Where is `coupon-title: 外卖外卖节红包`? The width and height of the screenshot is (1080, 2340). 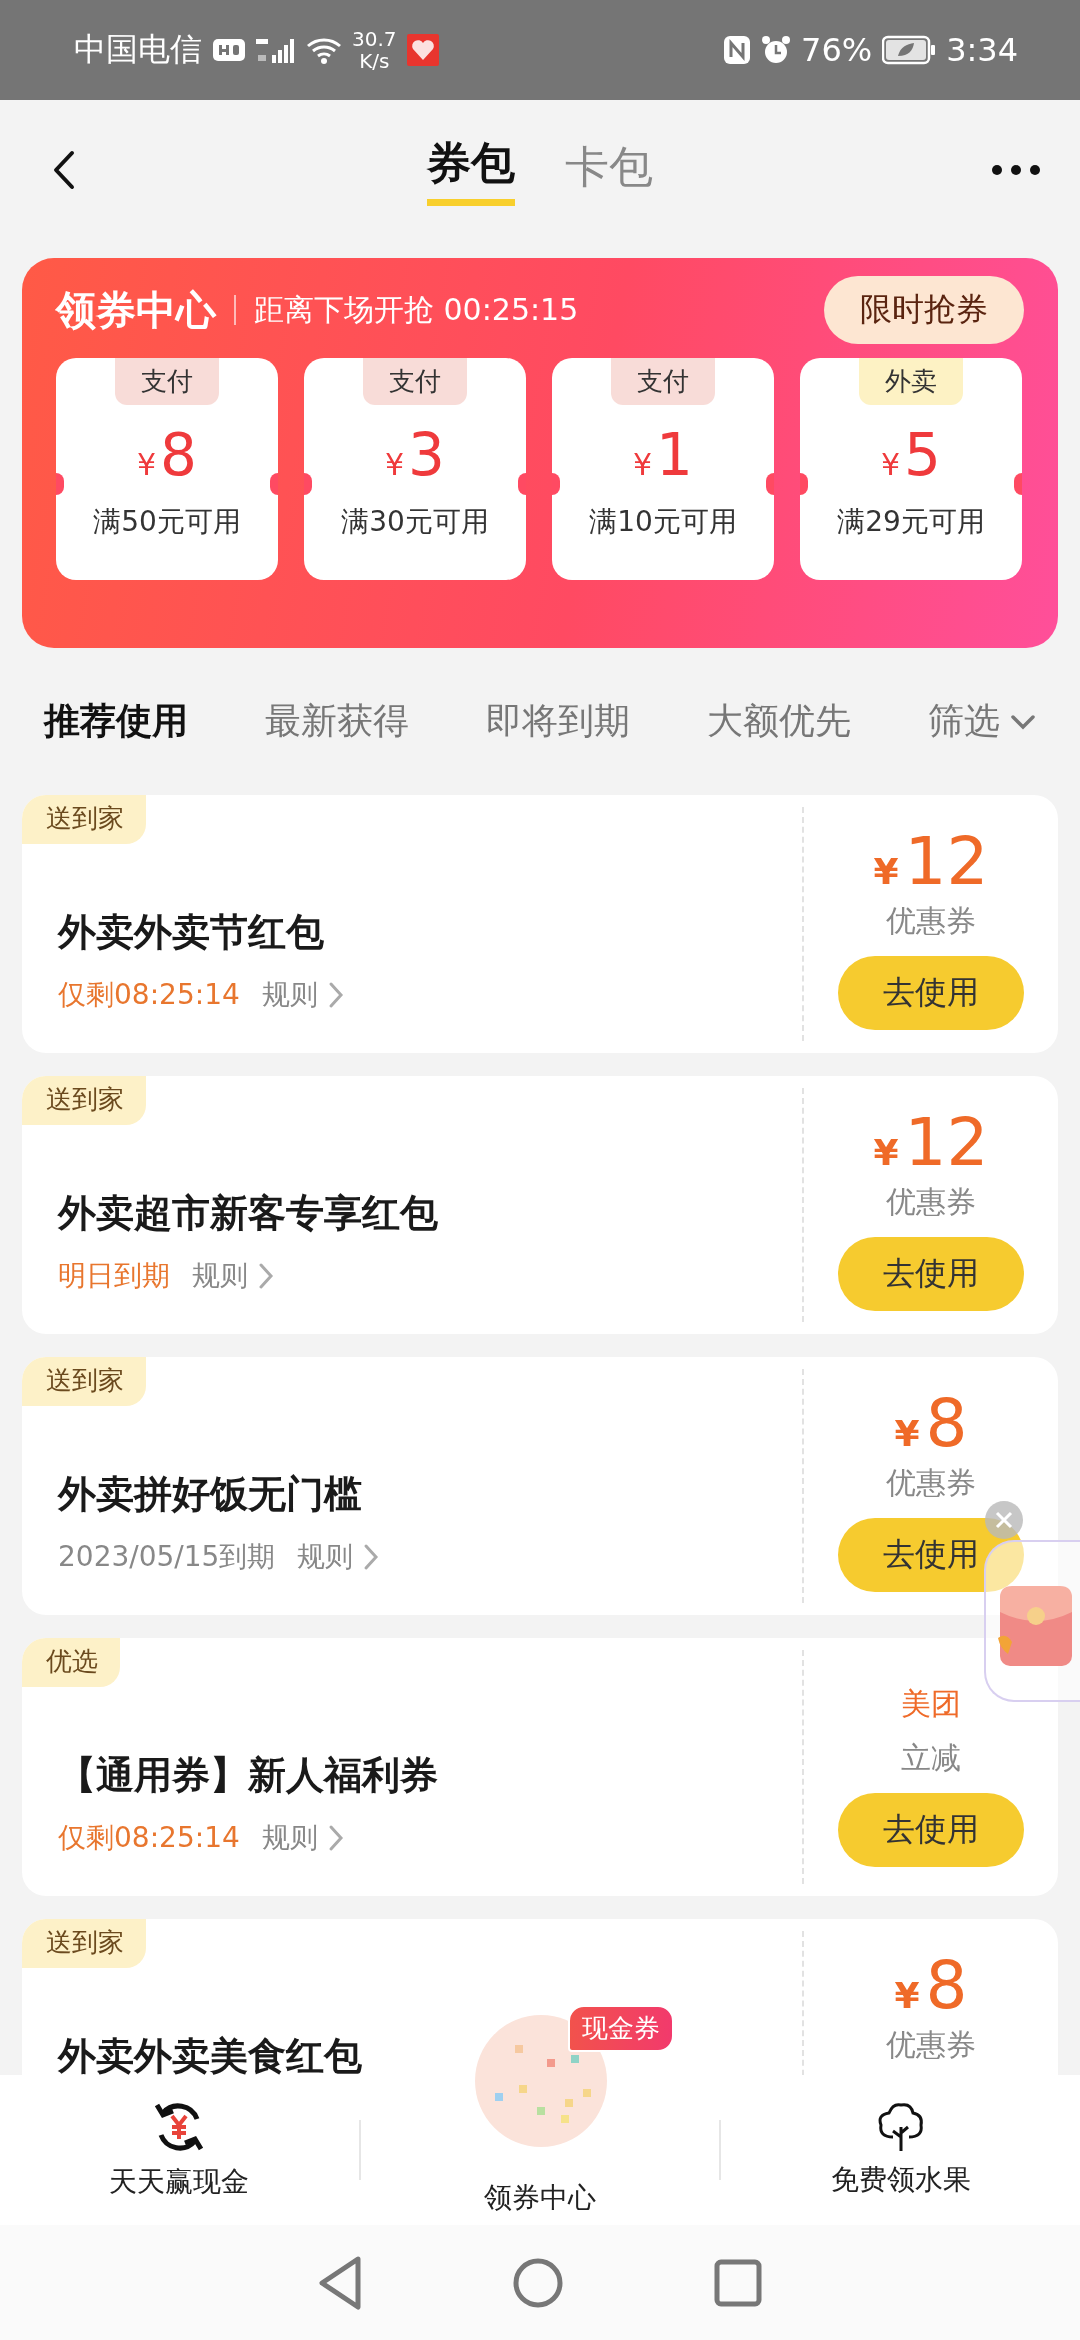 coupon-title: 外卖外卖节红包 is located at coordinates (191, 932).